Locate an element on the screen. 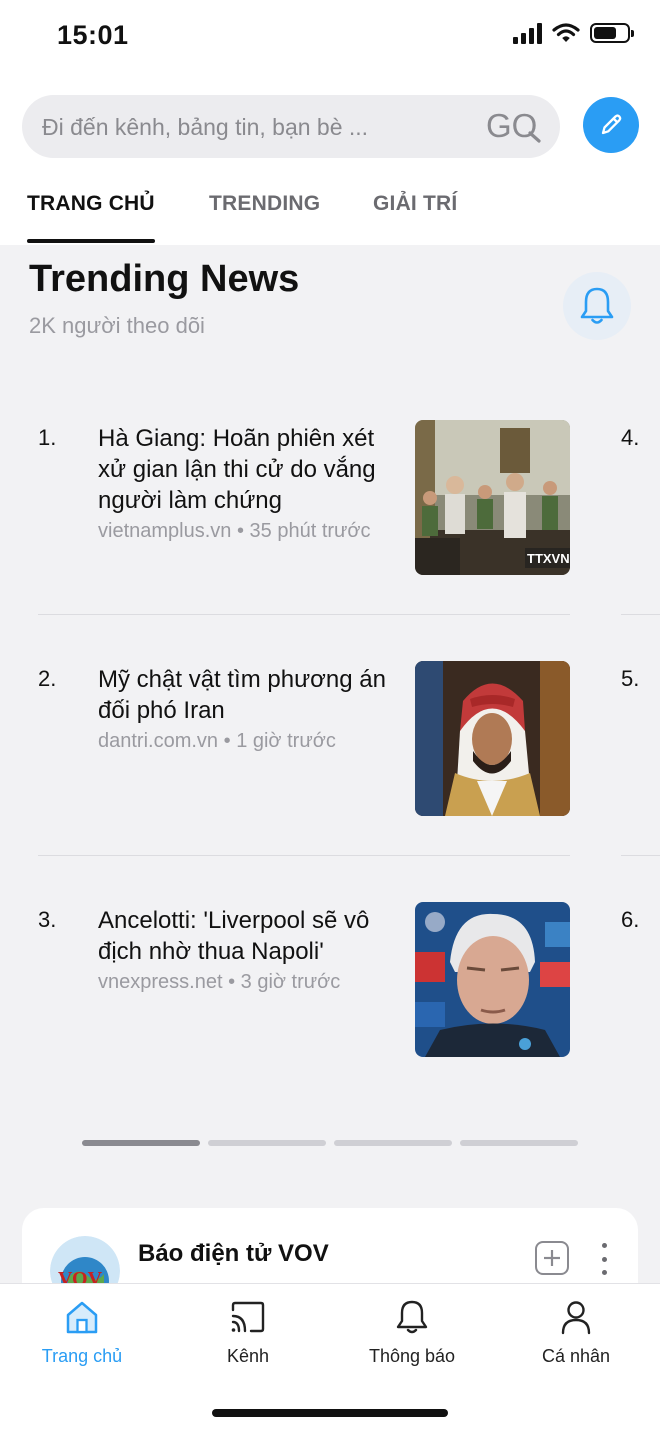 Image resolution: width=660 pixels, height=1430 pixels. plus-icon is located at coordinates (552, 1258).